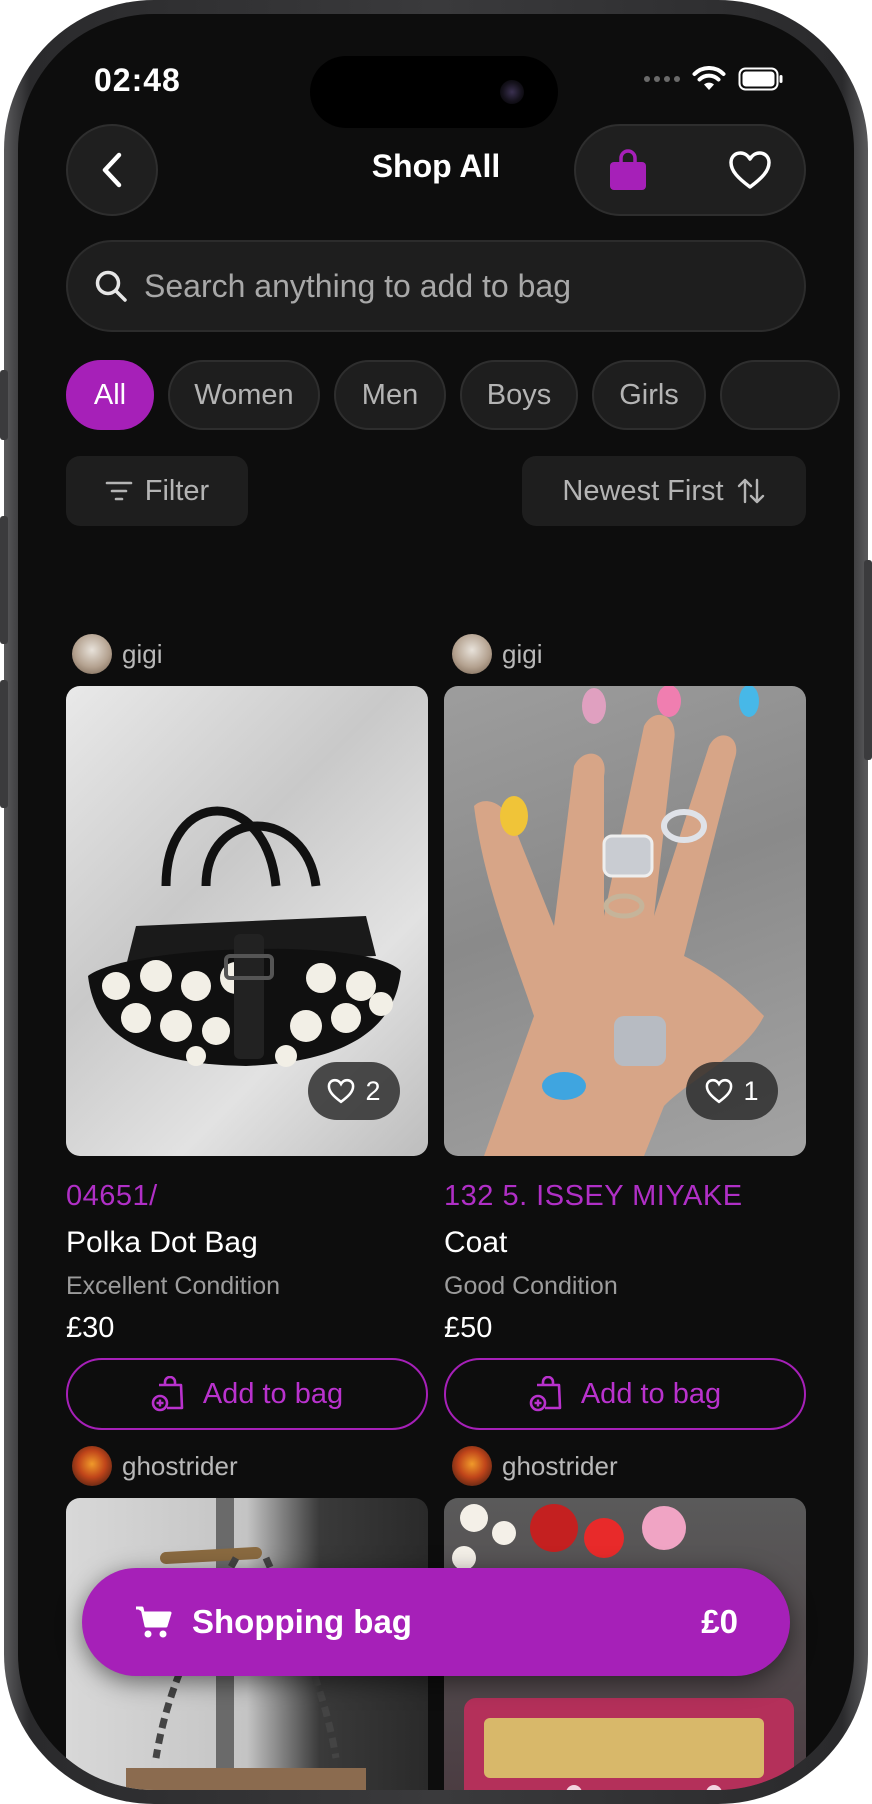  I want to click on bag-button, so click(628, 170).